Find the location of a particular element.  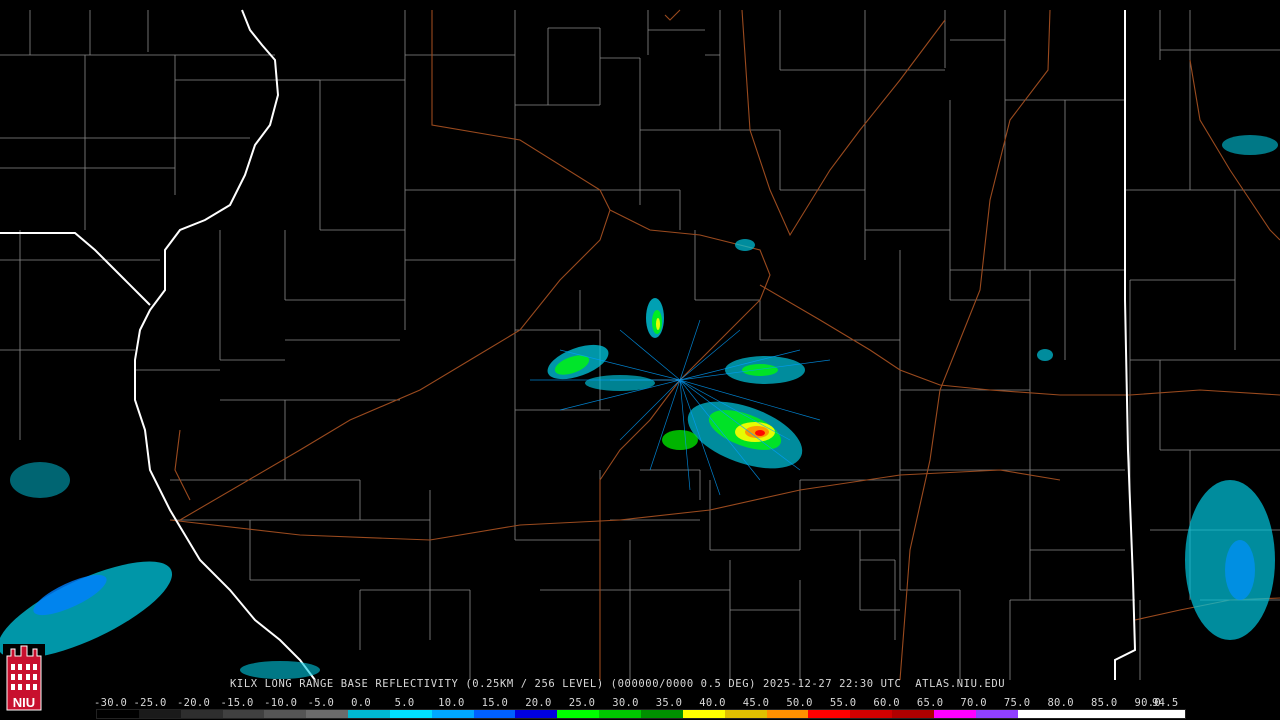

scale-label: 65.0 is located at coordinates (930, 703).